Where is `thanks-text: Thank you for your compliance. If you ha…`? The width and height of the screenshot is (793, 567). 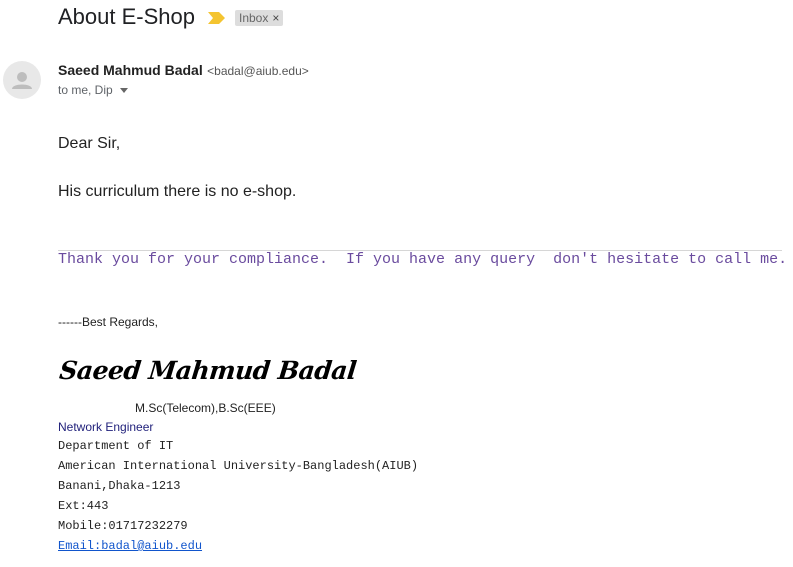
thanks-text: Thank you for your compliance. If you ha… is located at coordinates (423, 259).